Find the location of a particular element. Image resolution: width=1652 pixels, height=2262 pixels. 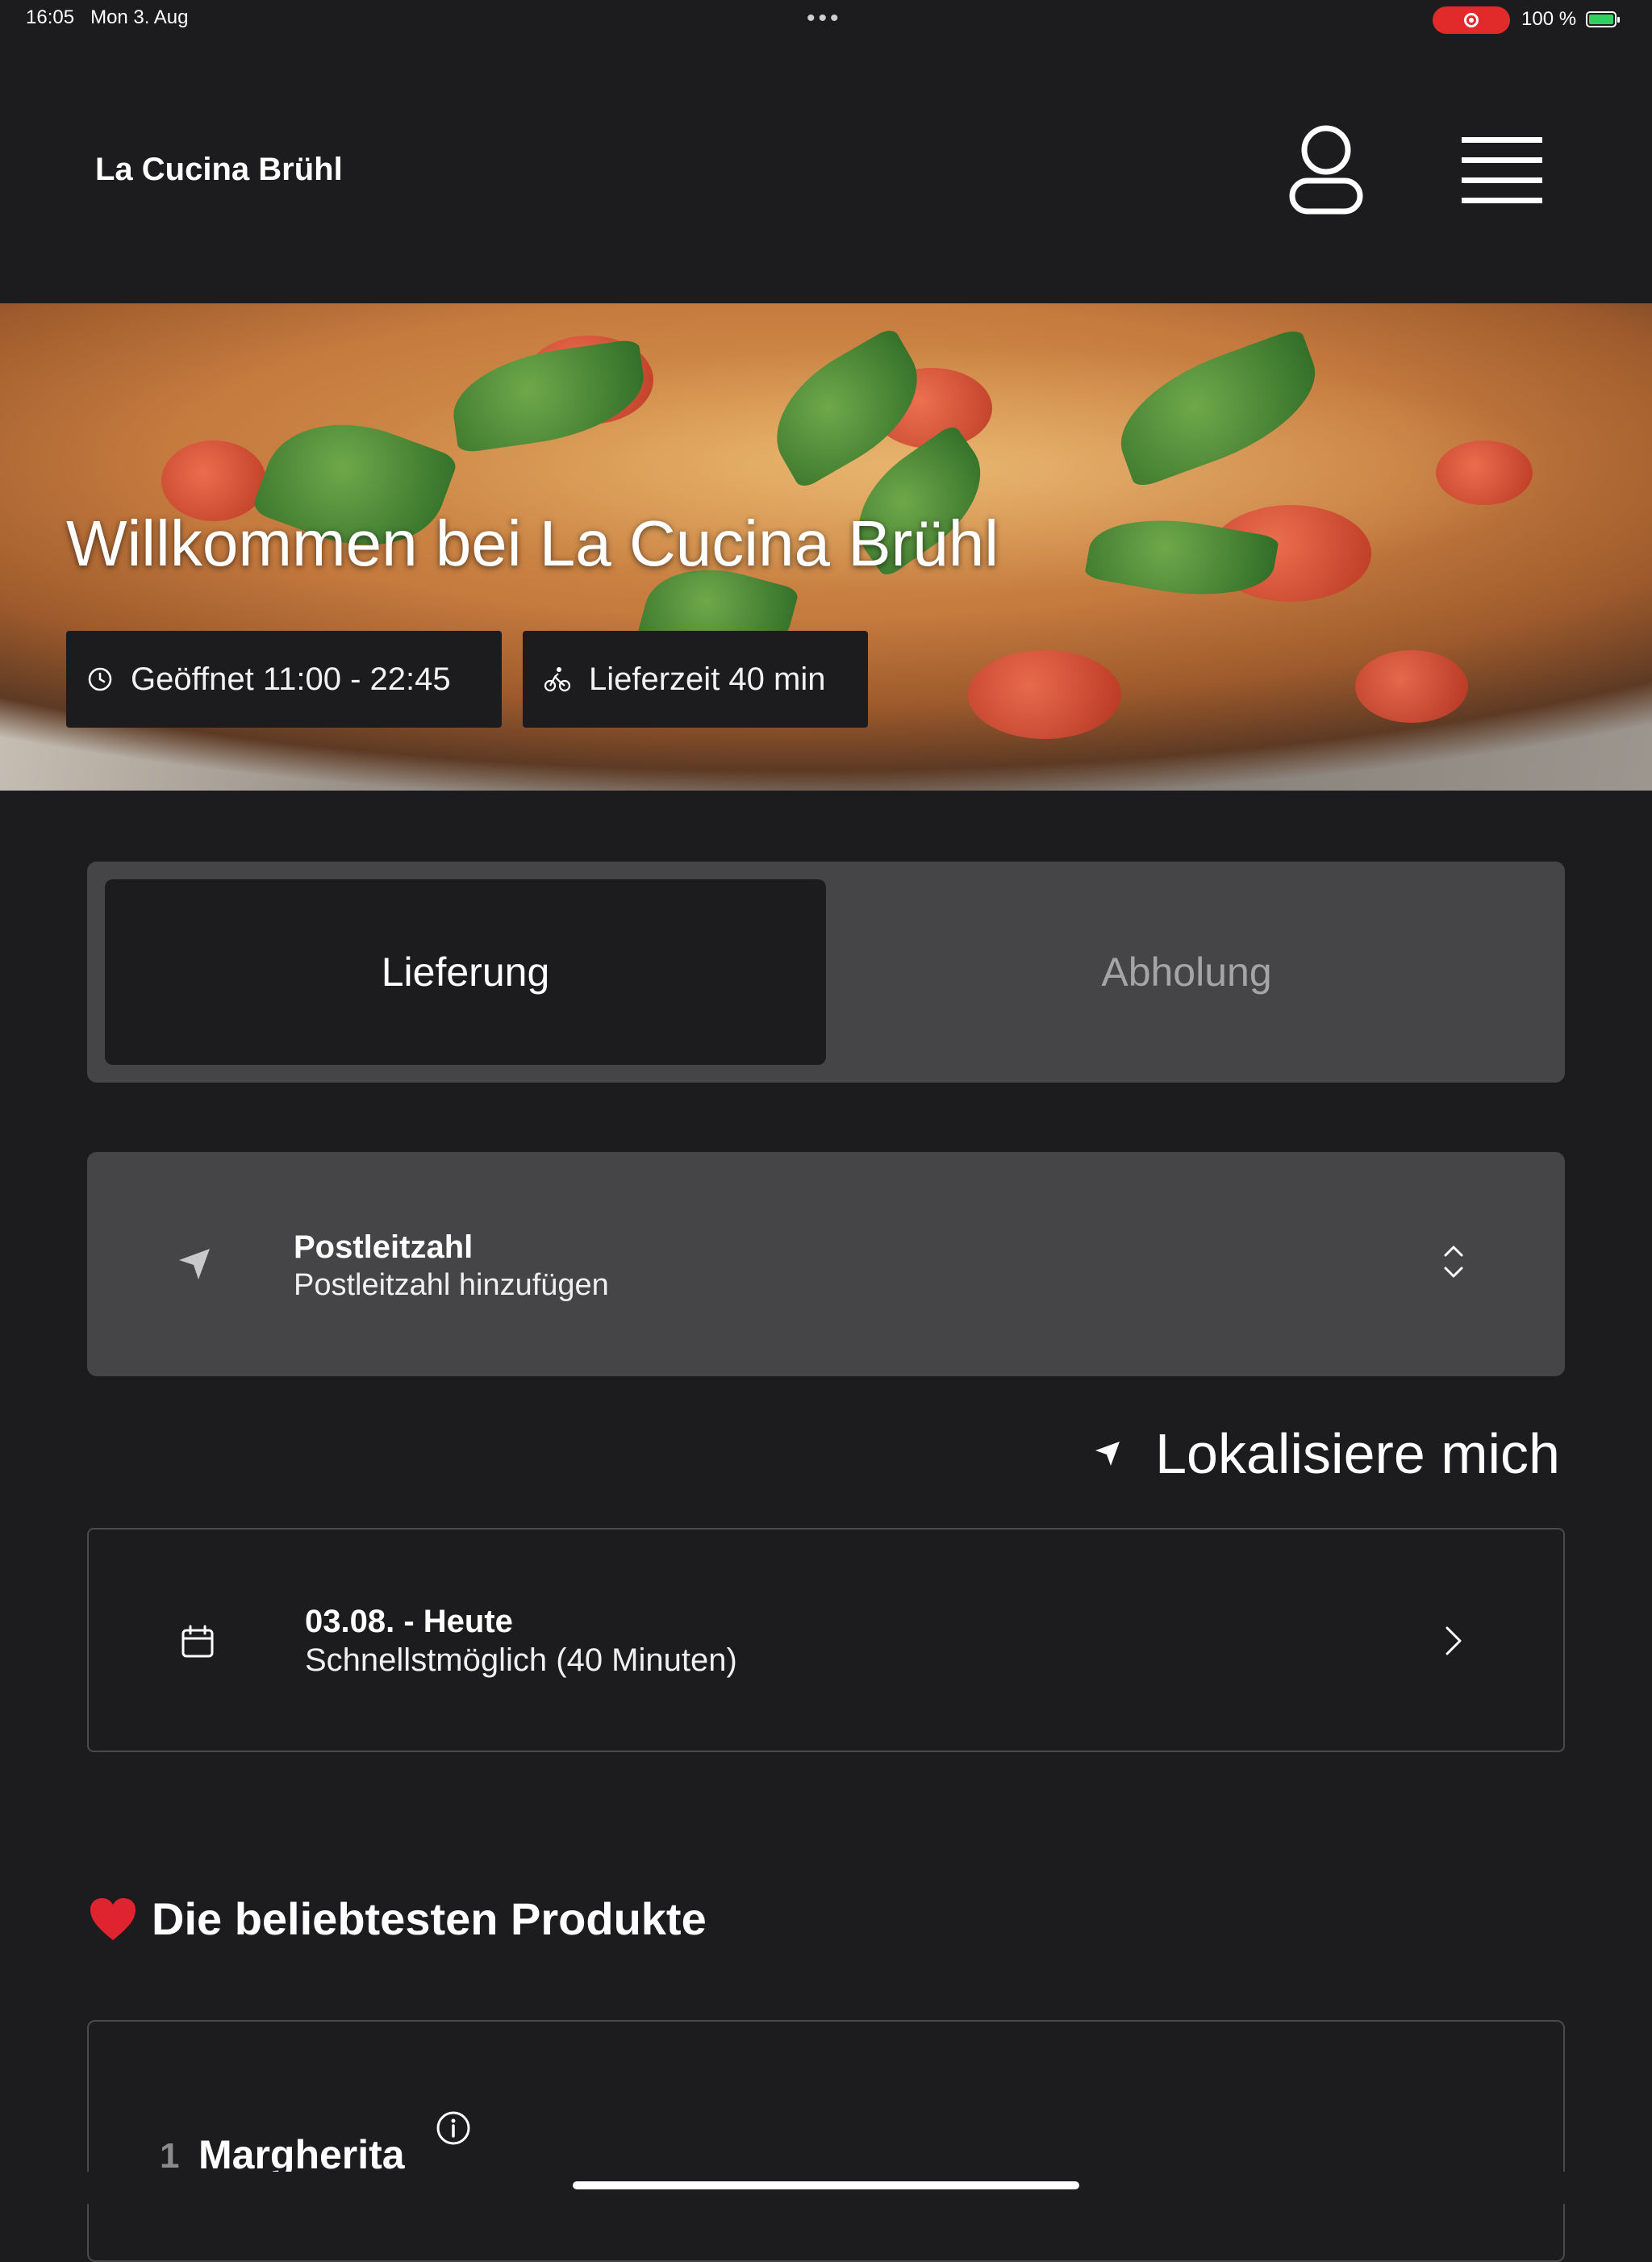

delivery-time-text: Lieferzeit 40 min is located at coordinates (707, 679).